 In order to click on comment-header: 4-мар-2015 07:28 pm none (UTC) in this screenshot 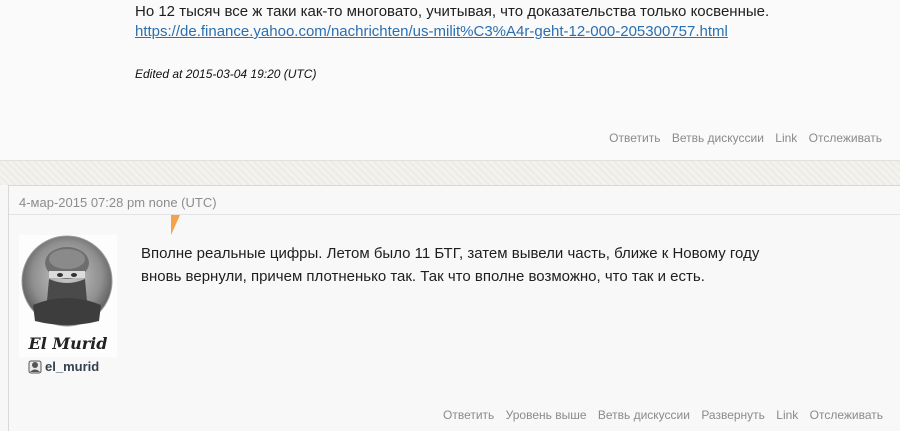, I will do `click(118, 202)`.